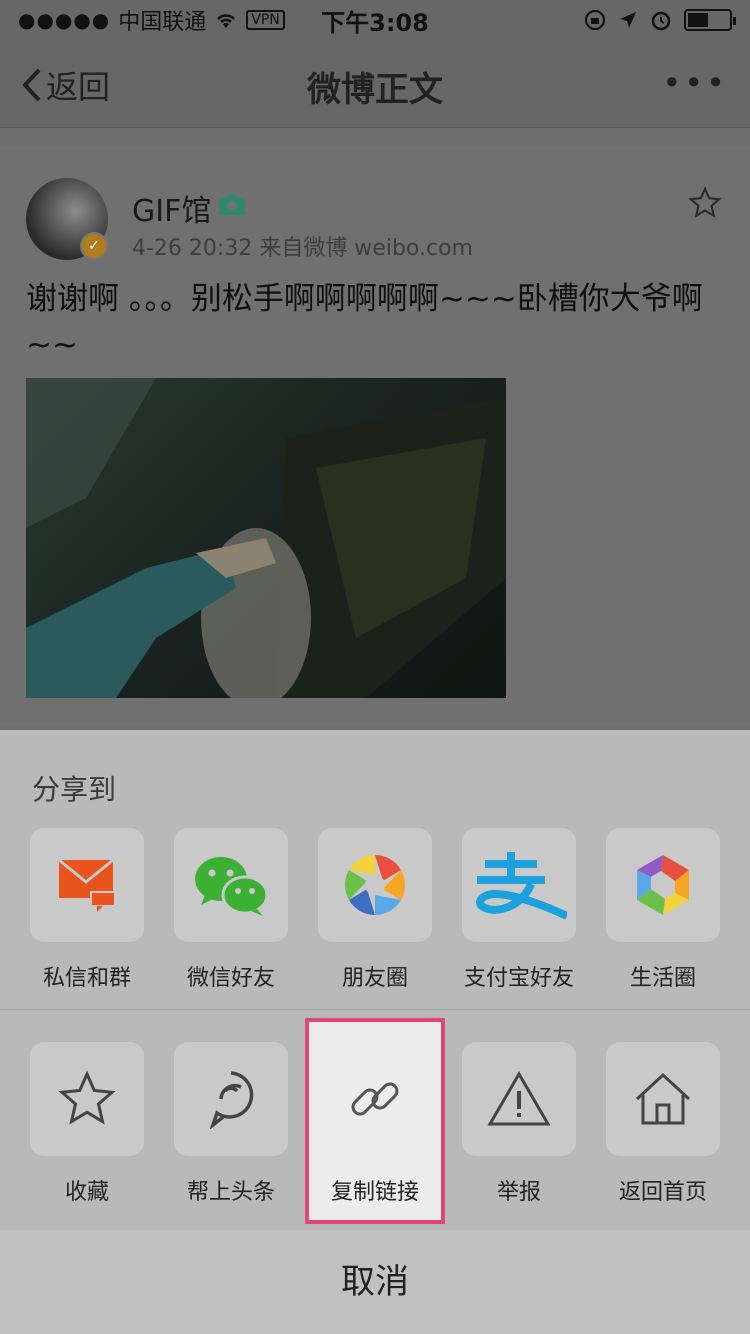 The width and height of the screenshot is (750, 1334). What do you see at coordinates (171, 208) in the screenshot?
I see `username: GIF馆` at bounding box center [171, 208].